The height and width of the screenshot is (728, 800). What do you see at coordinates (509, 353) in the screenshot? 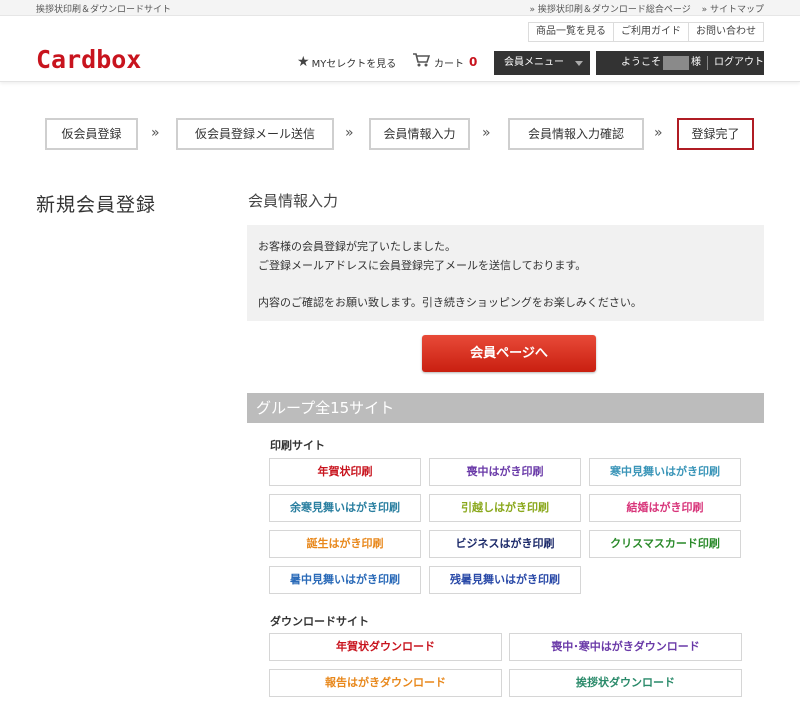
I see `member-page-button: 会員ページへ` at bounding box center [509, 353].